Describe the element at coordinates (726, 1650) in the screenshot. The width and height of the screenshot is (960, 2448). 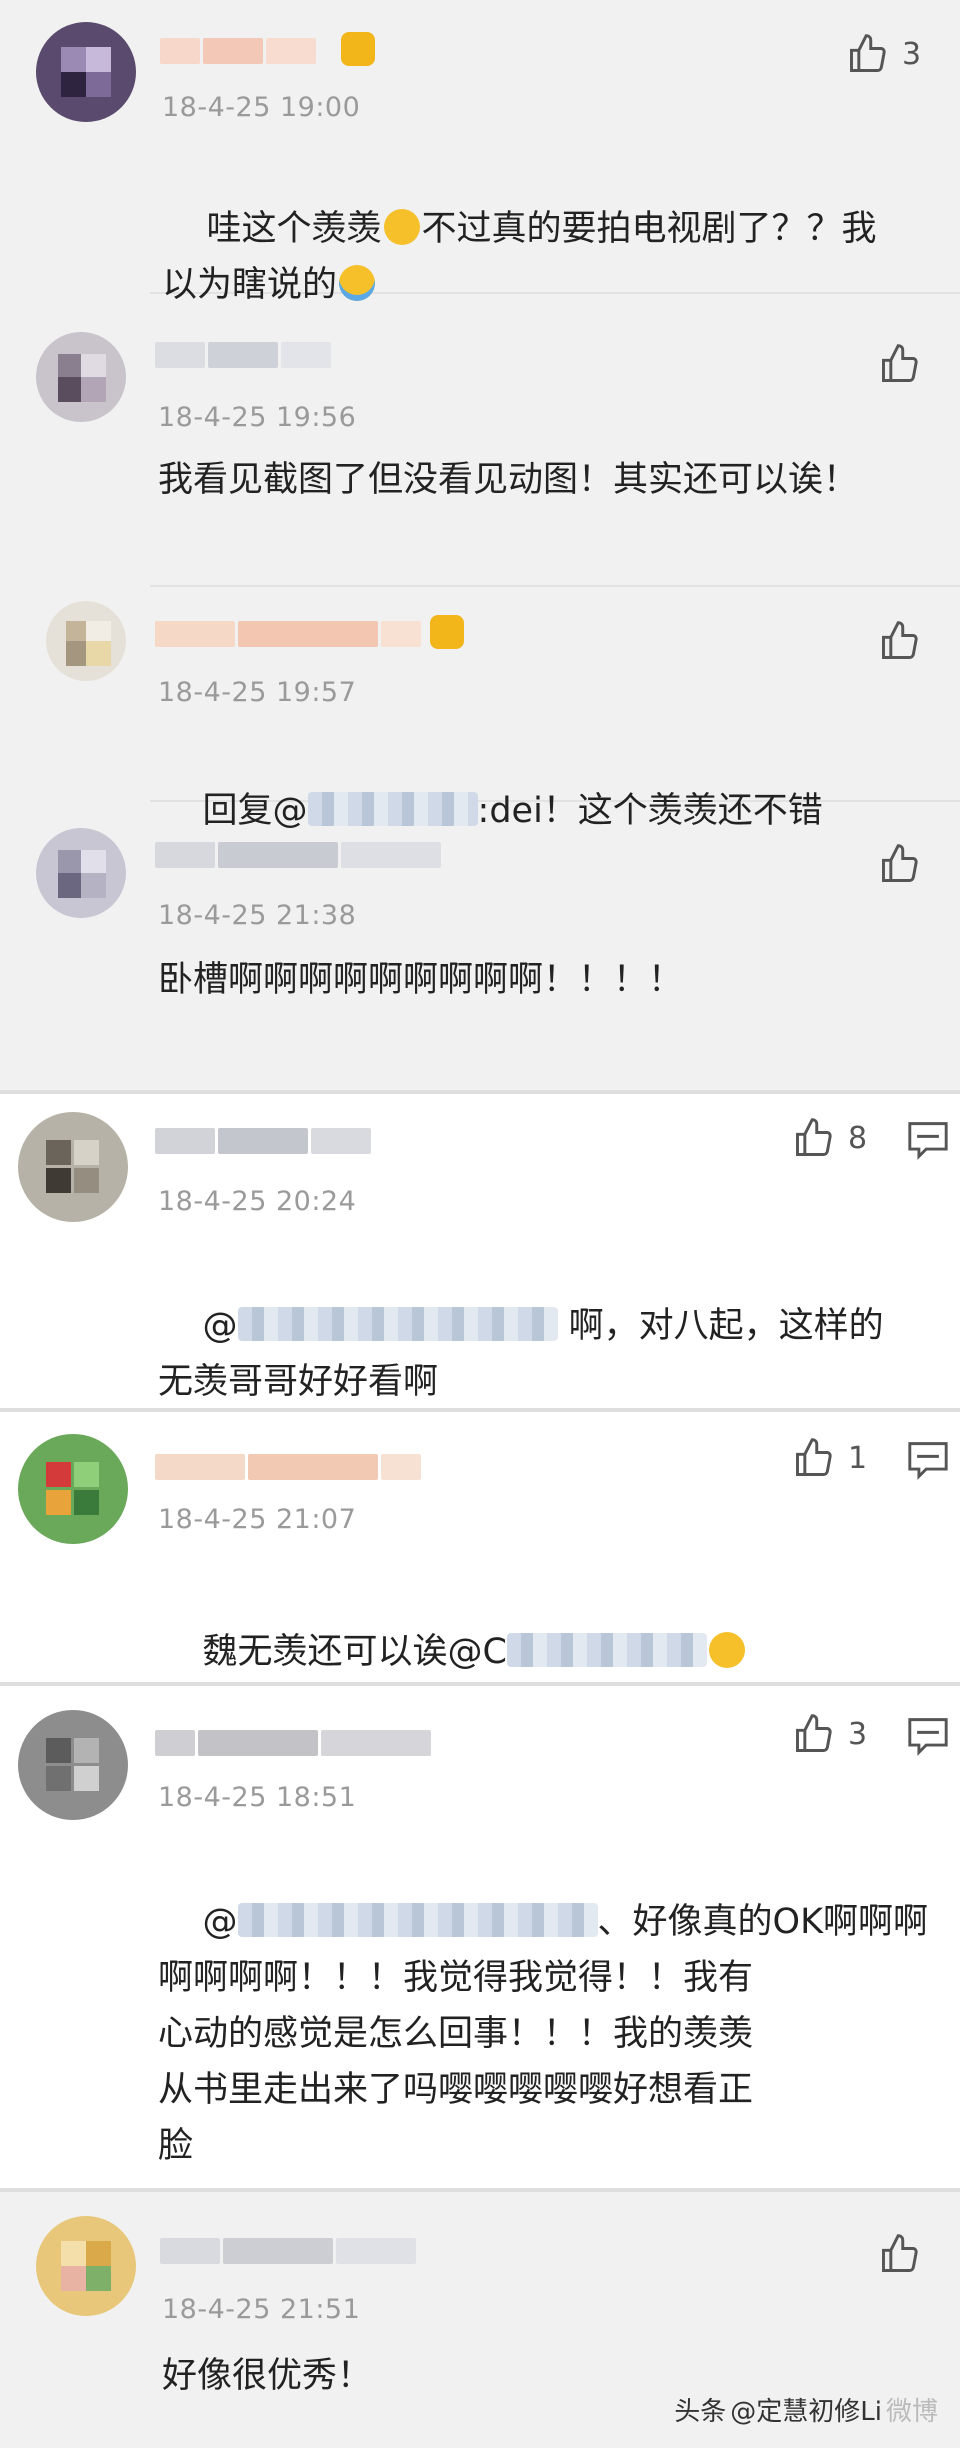
I see `smile-emoji-icon` at that location.